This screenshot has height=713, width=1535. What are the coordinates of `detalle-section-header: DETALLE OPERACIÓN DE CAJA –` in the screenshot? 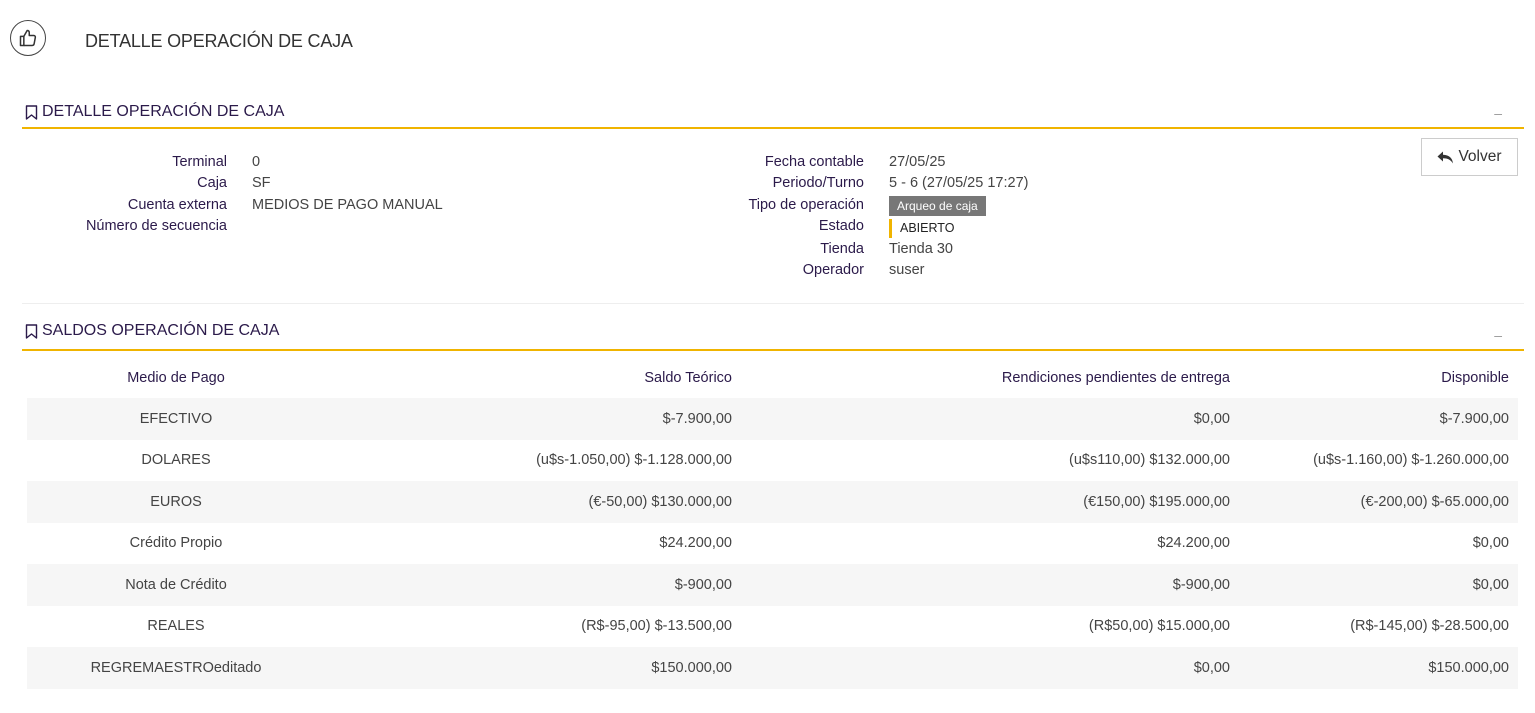 It's located at (773, 116).